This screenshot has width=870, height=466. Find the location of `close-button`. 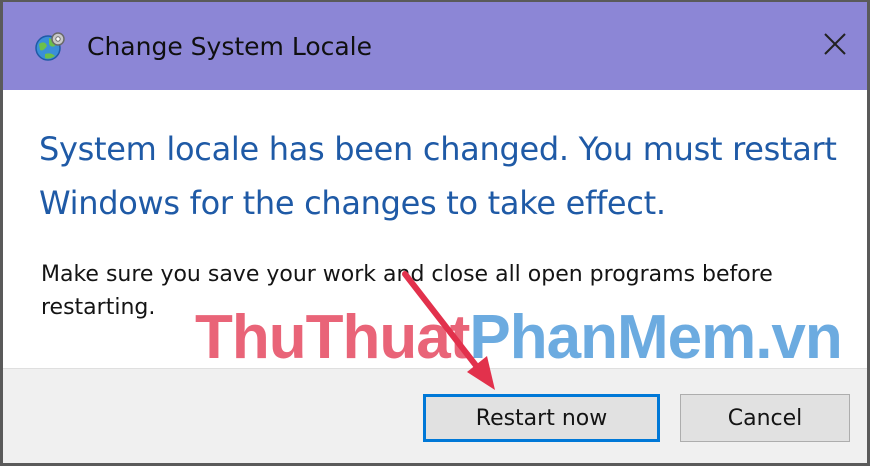

close-button is located at coordinates (835, 44).